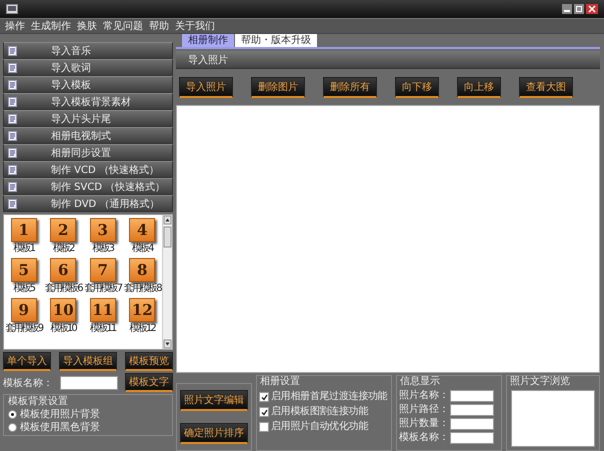  I want to click on menu-item: 常见问题, so click(123, 26).